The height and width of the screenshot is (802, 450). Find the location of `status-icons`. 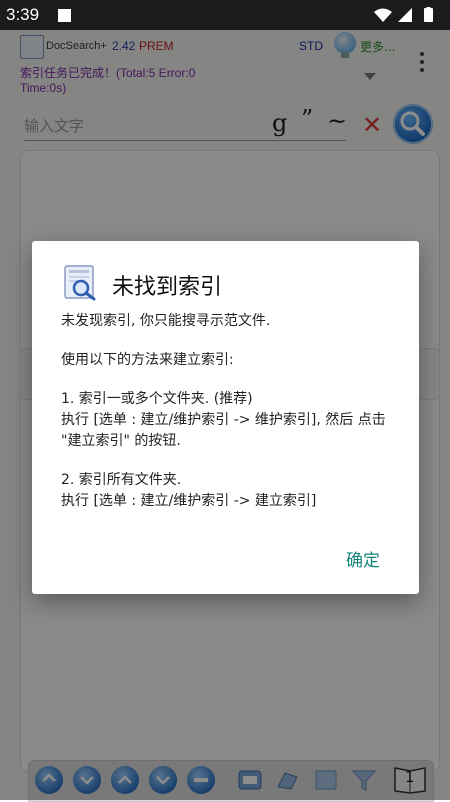

status-icons is located at coordinates (403, 14).